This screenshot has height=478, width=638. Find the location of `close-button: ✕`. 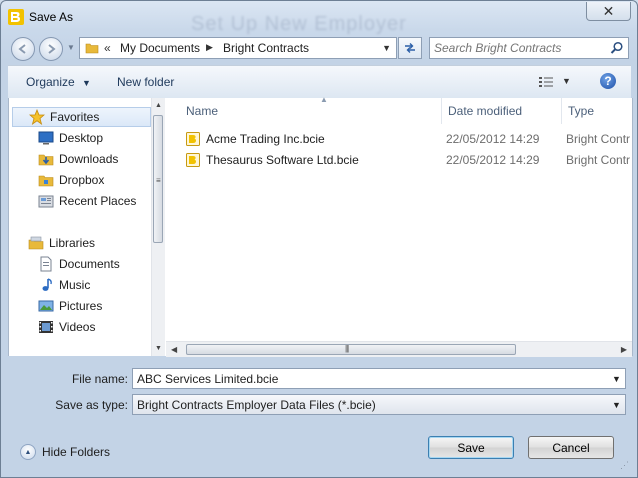

close-button: ✕ is located at coordinates (608, 11).